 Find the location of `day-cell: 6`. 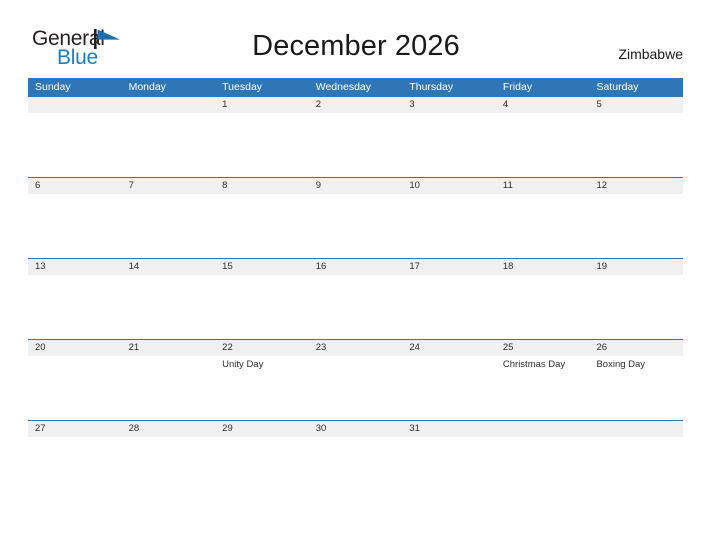

day-cell: 6 is located at coordinates (75, 218).